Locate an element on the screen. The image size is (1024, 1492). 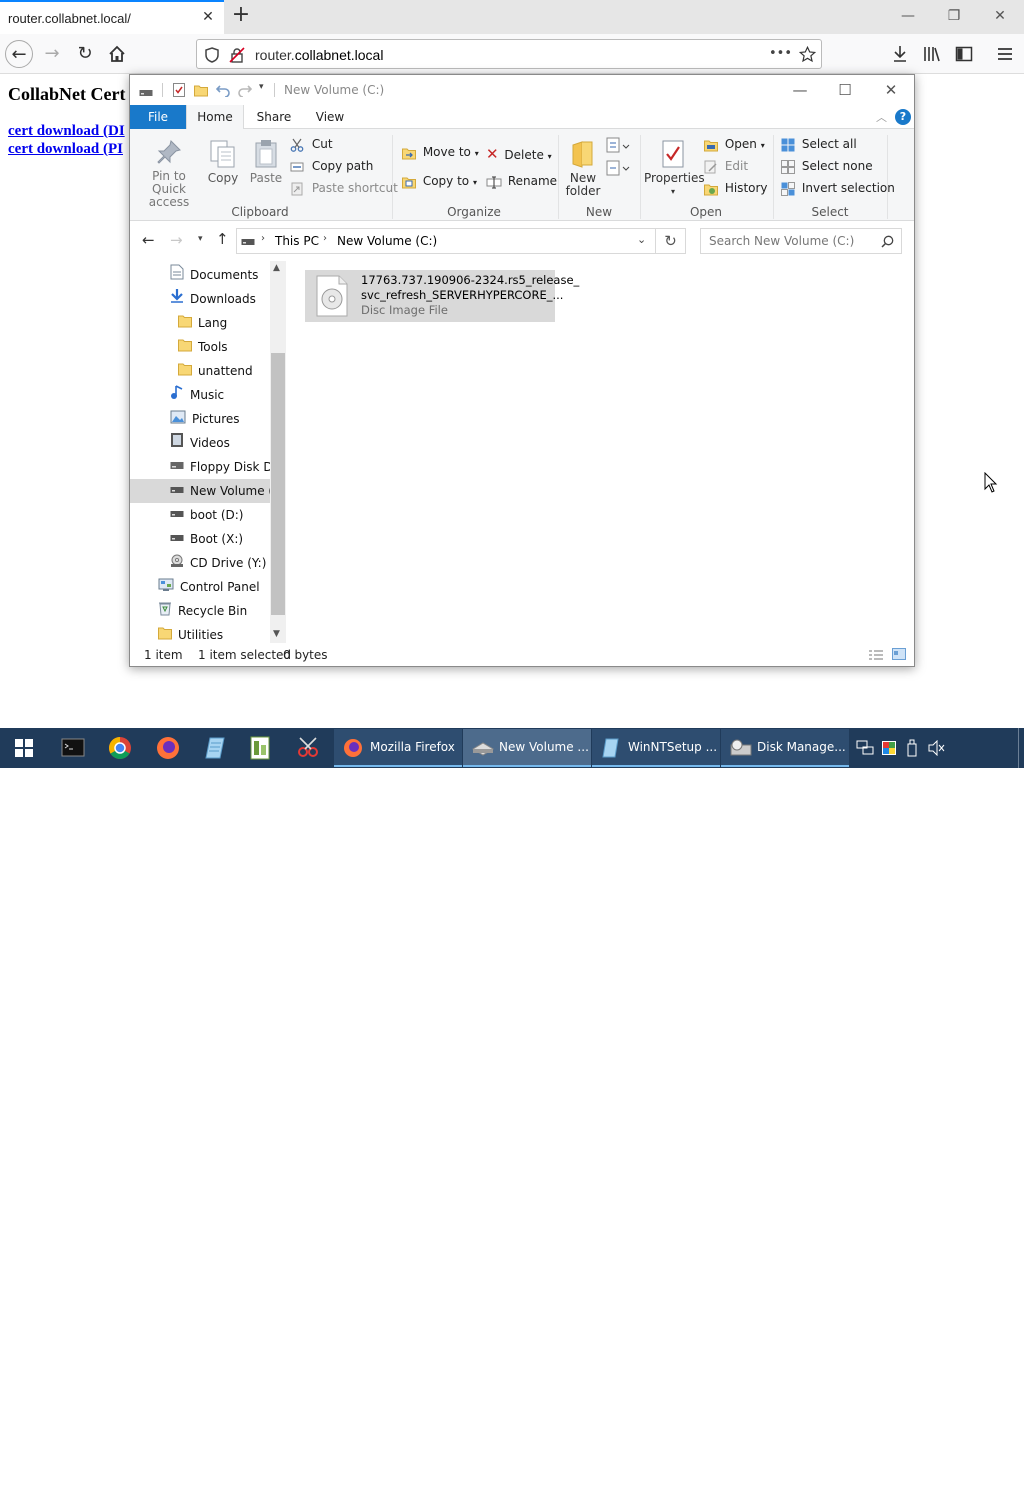
collapse-ribbon-chevron-icon: ︿ is located at coordinates (881, 117).